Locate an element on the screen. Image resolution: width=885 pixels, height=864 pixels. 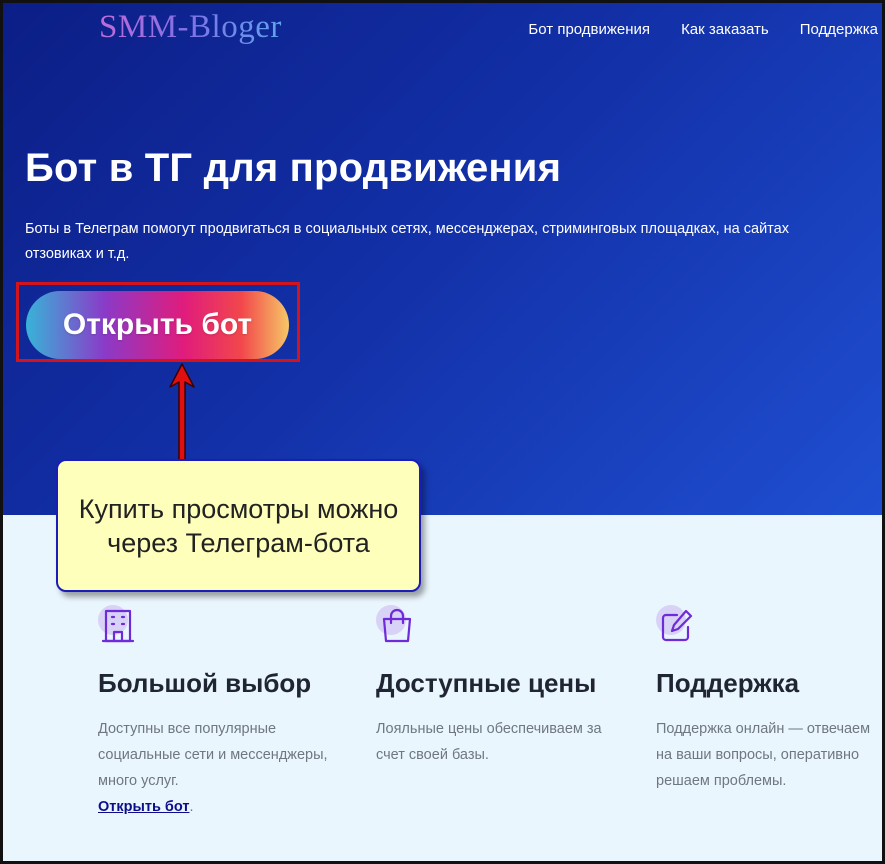
feature-title: Большой выбор is located at coordinates (205, 683).